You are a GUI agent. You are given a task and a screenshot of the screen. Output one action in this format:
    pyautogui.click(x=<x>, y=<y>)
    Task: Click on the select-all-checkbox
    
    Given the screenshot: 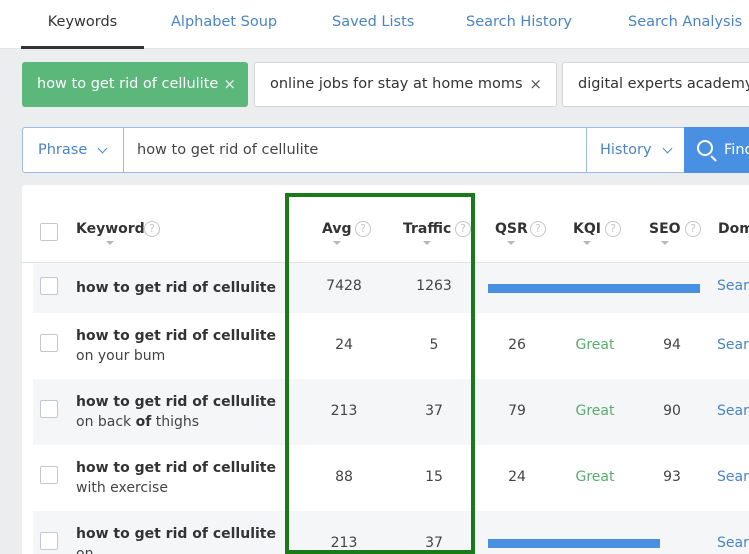 What is the action you would take?
    pyautogui.click(x=49, y=232)
    